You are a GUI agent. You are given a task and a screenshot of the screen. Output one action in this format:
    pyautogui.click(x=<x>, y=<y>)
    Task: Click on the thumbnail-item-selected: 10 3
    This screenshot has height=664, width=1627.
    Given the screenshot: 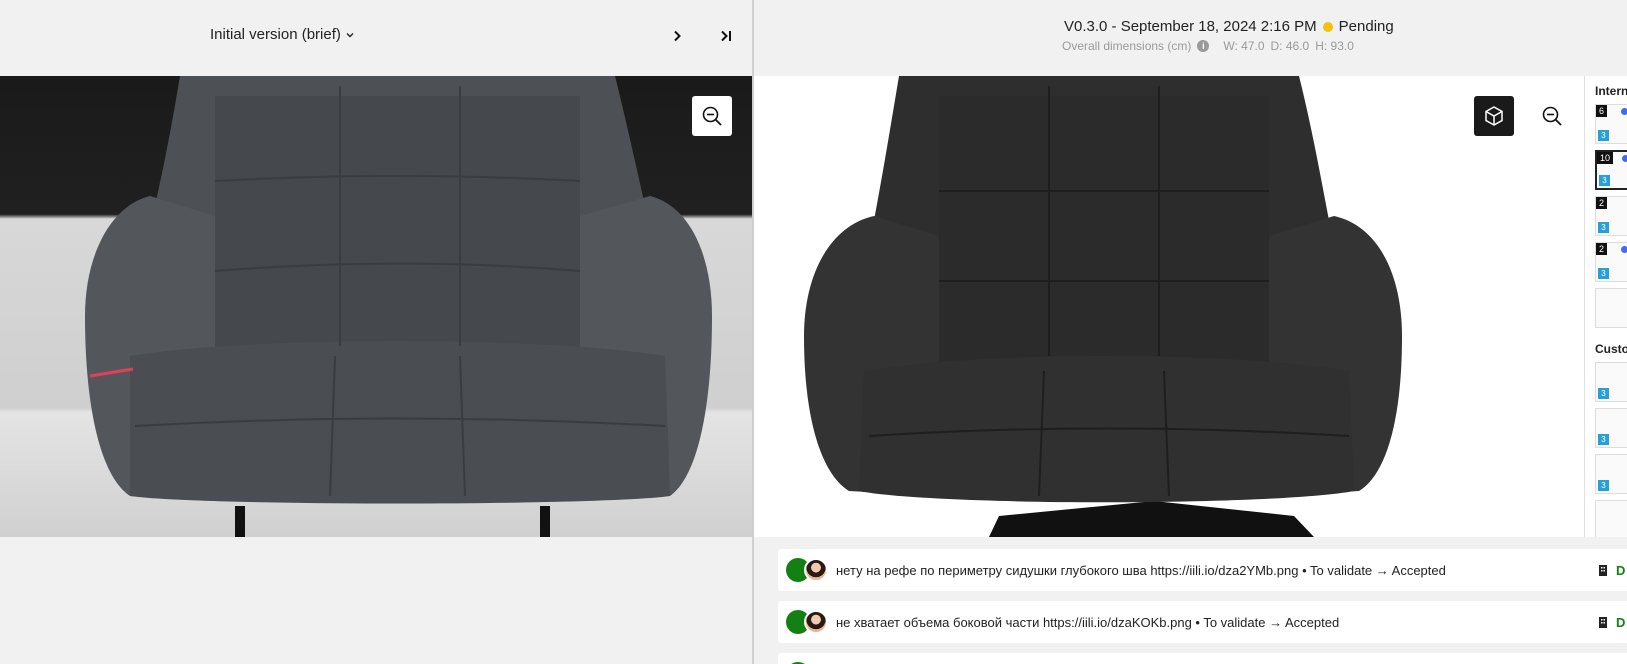 What is the action you would take?
    pyautogui.click(x=1611, y=170)
    